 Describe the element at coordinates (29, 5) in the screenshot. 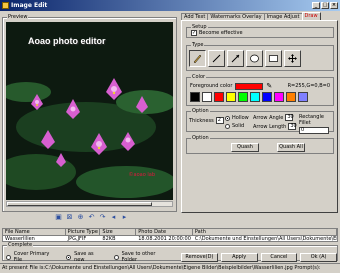

I see `window-title: Image Edit` at that location.